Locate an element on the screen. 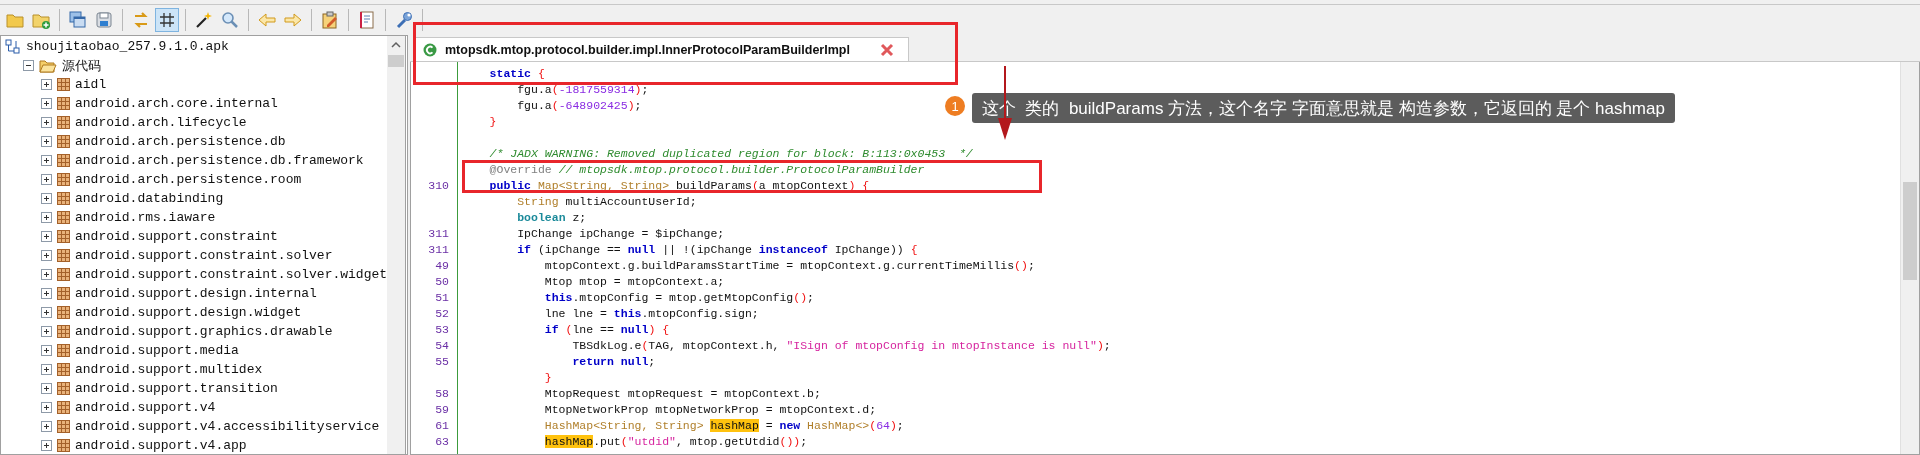 The width and height of the screenshot is (1920, 455). tree-item: 源代码 is located at coordinates (81, 65).